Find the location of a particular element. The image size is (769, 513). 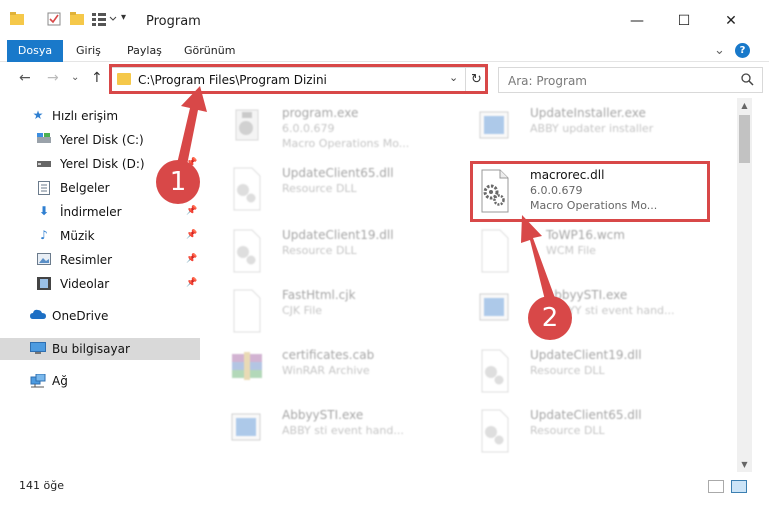

search-input: Ara: Program is located at coordinates (547, 81).